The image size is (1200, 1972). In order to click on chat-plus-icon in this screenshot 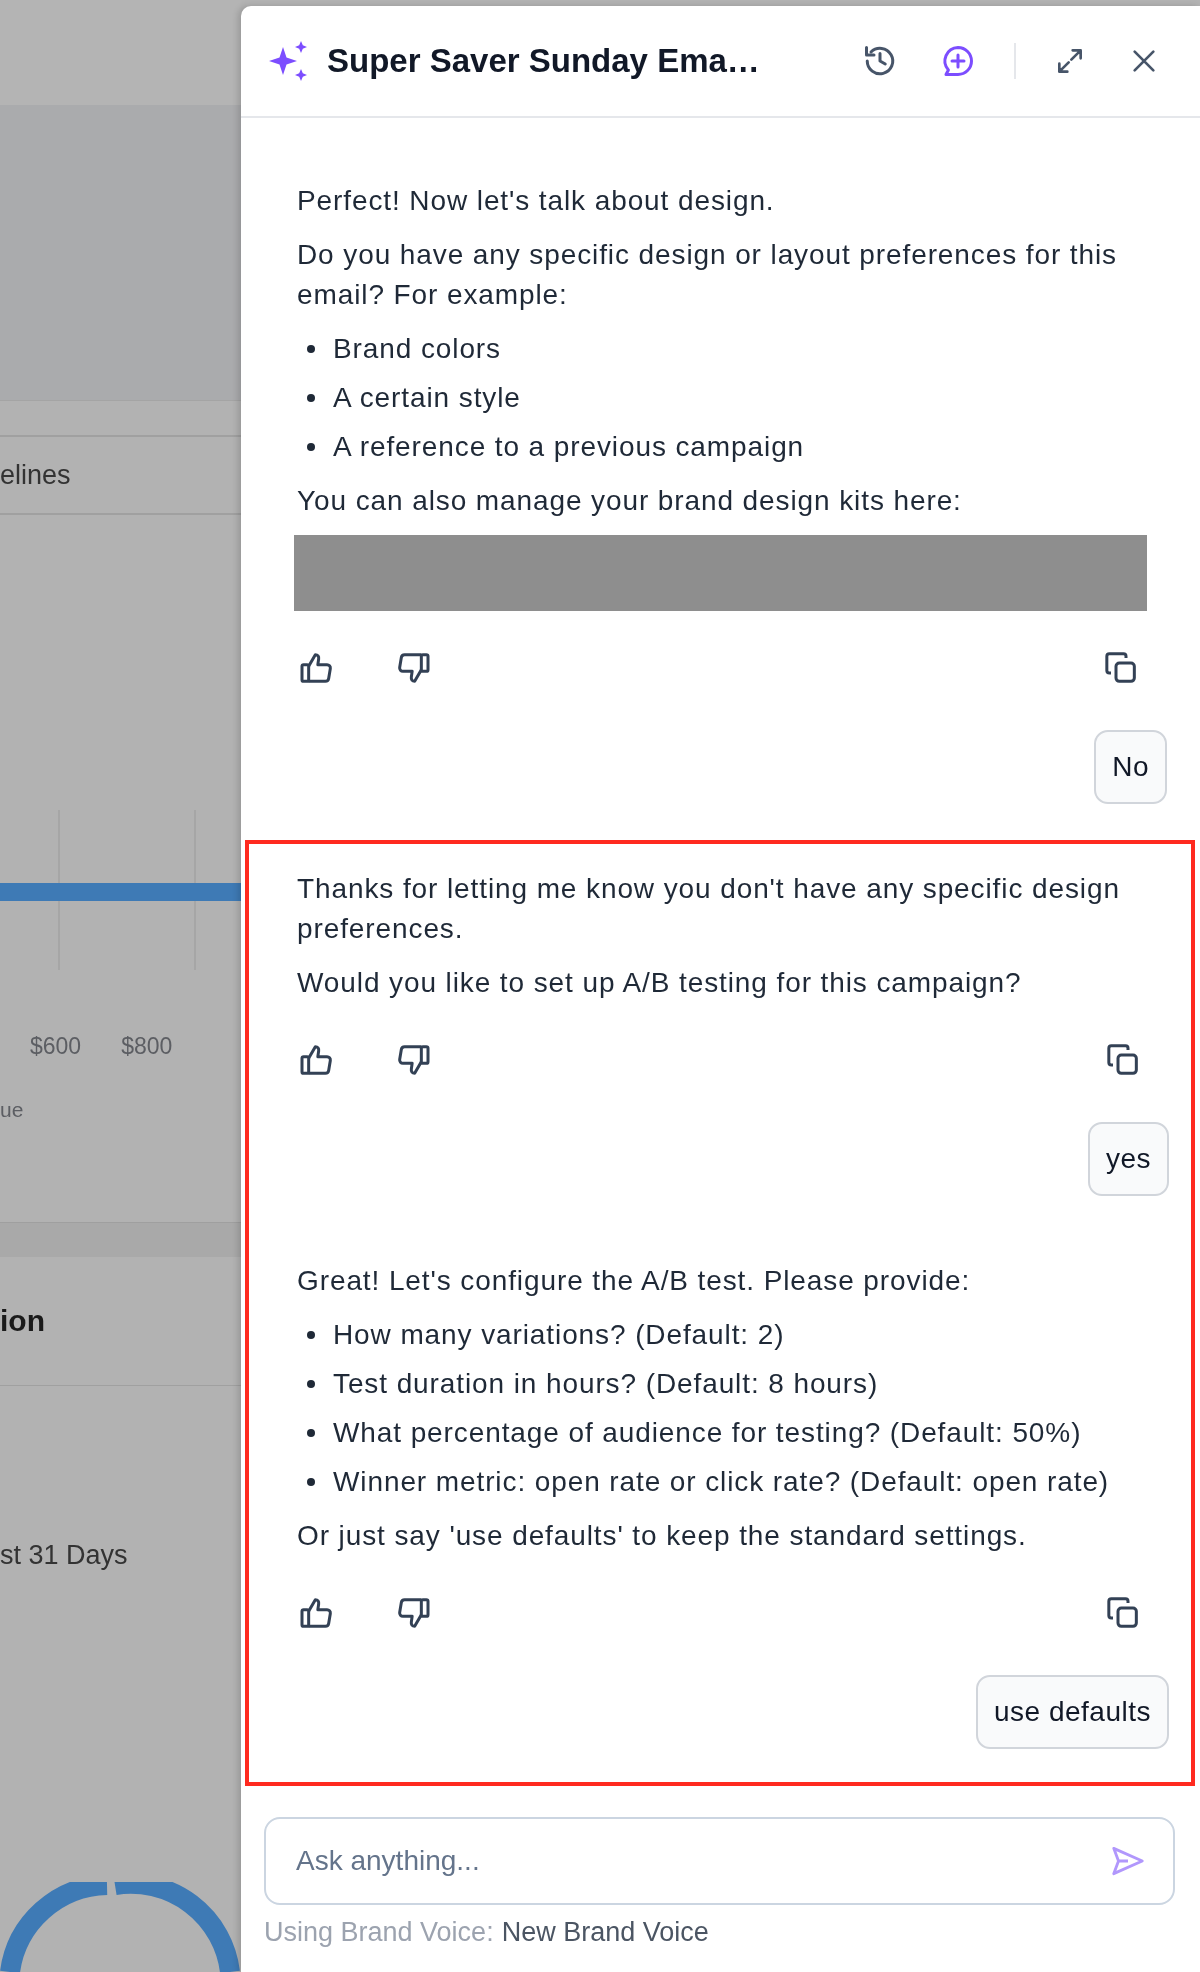, I will do `click(958, 61)`.